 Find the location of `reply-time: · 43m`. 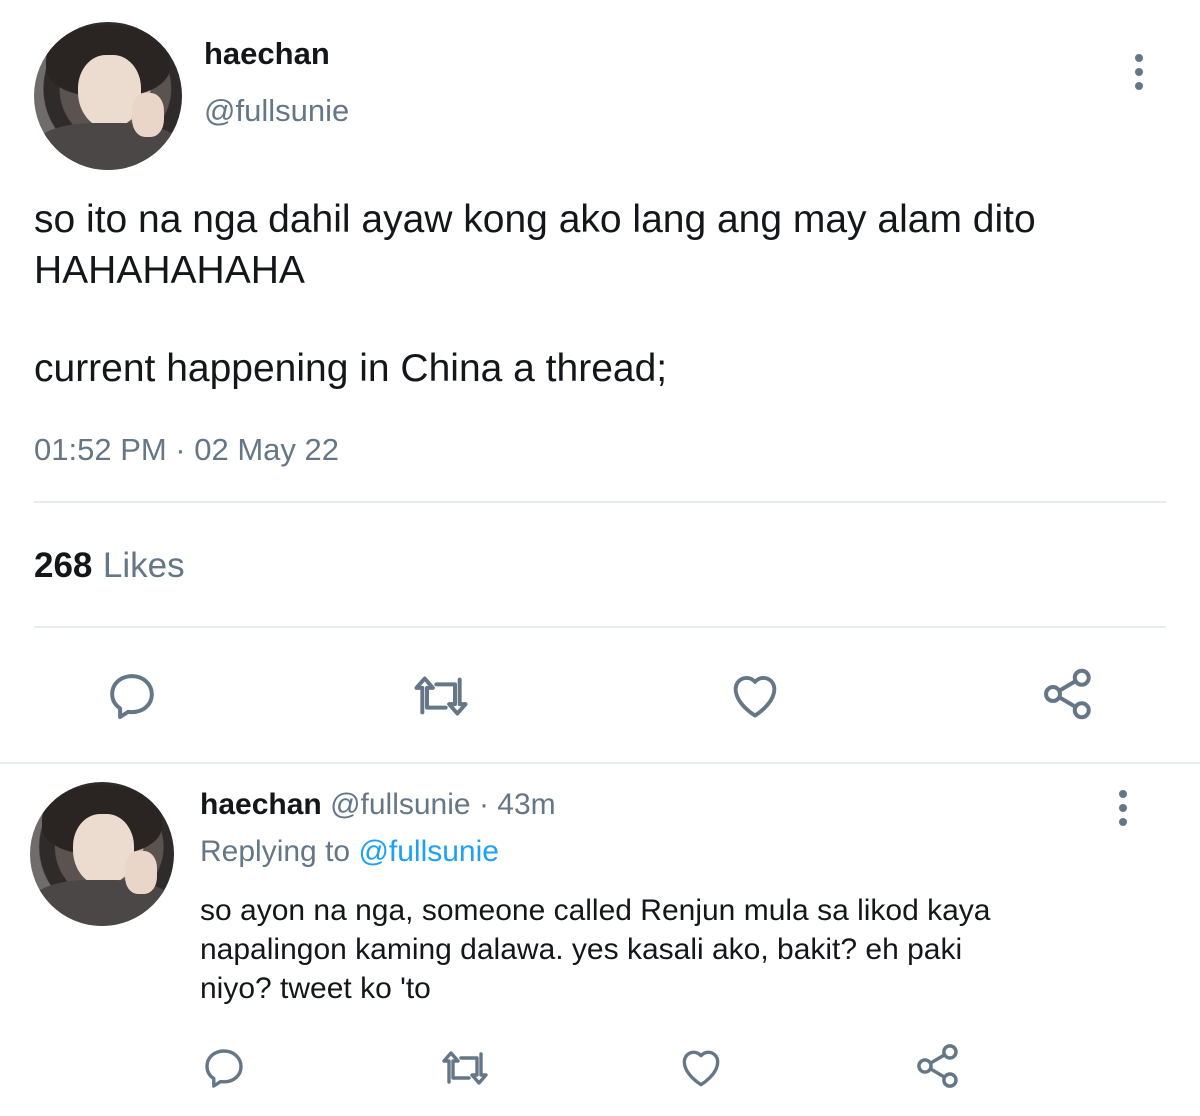

reply-time: · 43m is located at coordinates (517, 804).